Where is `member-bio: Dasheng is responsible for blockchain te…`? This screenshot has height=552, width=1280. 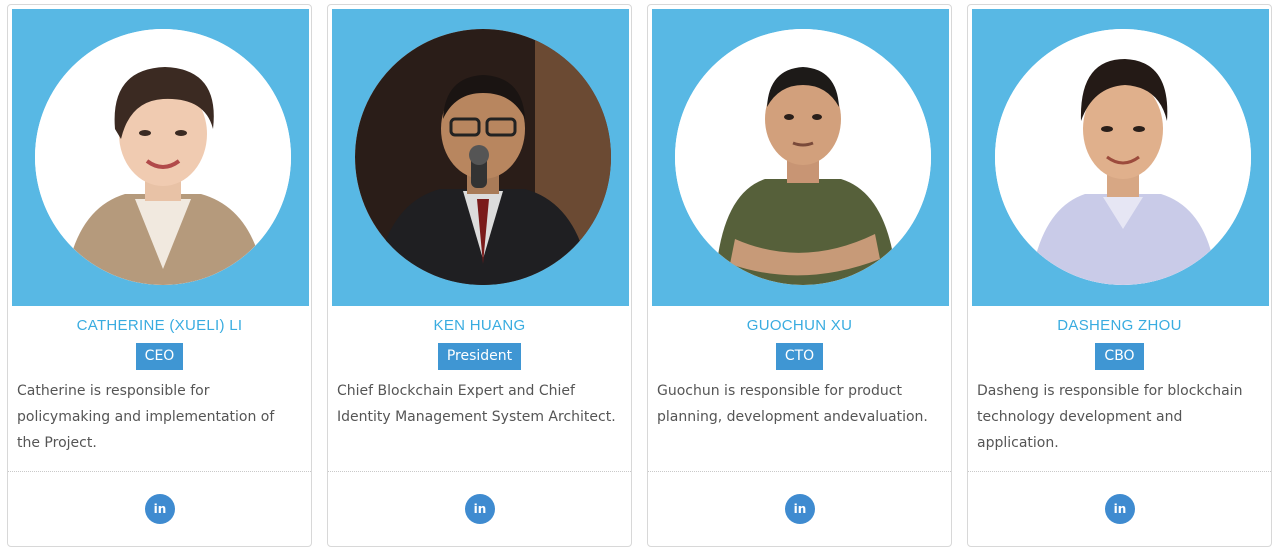
member-bio: Dasheng is responsible for blockchain te… is located at coordinates (1110, 417).